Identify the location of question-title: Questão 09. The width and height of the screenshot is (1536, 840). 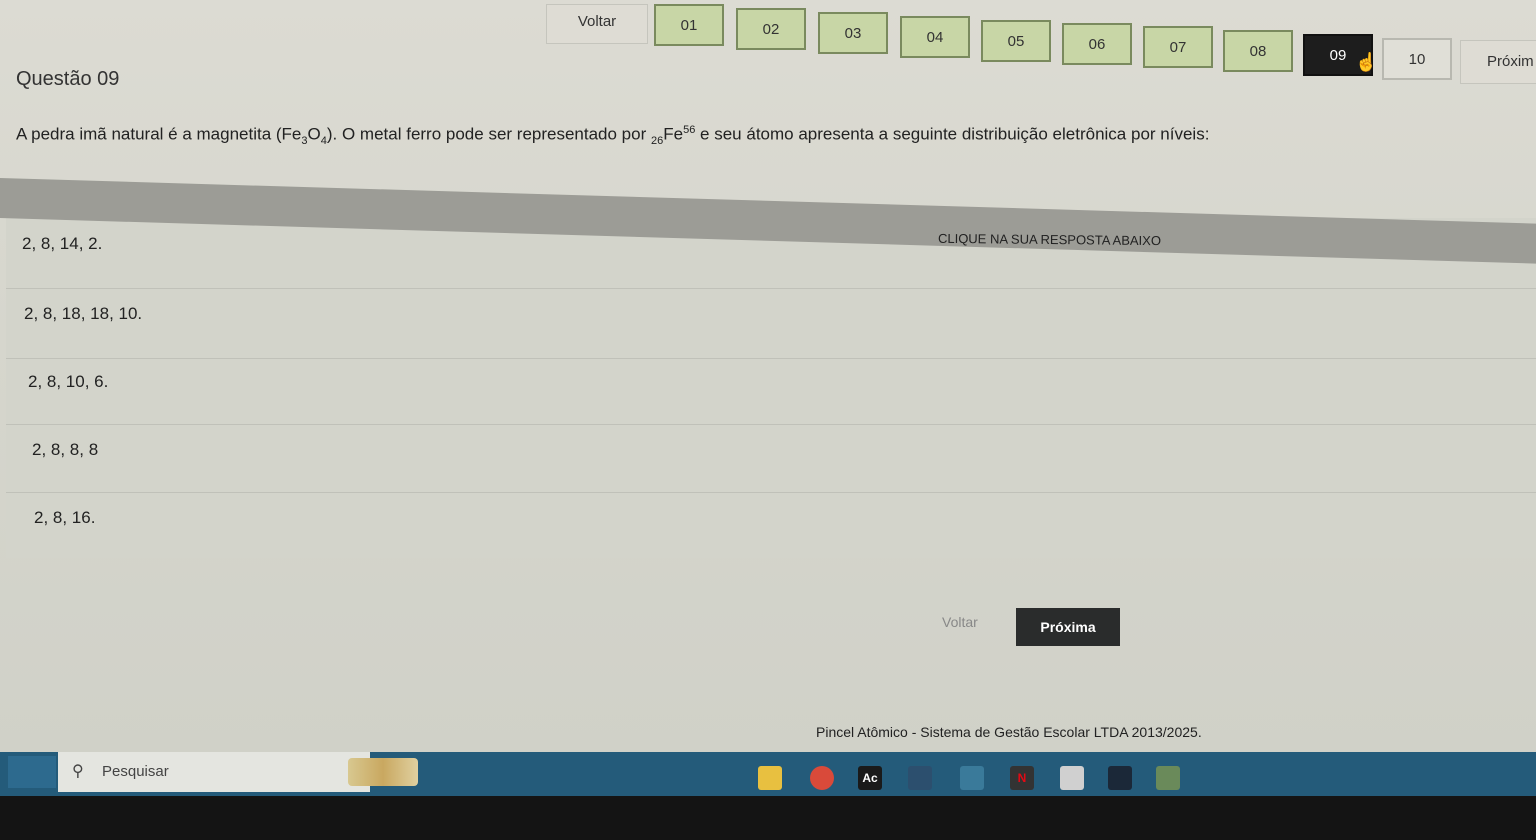
(68, 79).